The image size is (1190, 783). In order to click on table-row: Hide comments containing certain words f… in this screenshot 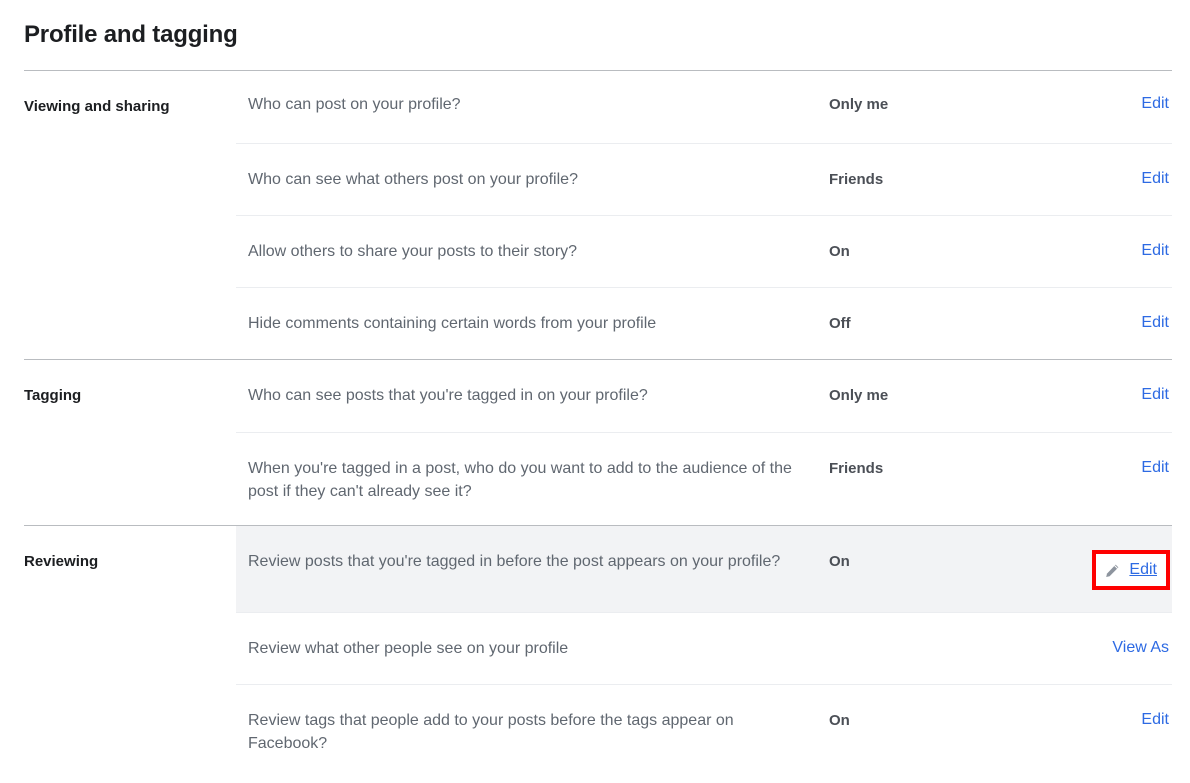, I will do `click(704, 323)`.